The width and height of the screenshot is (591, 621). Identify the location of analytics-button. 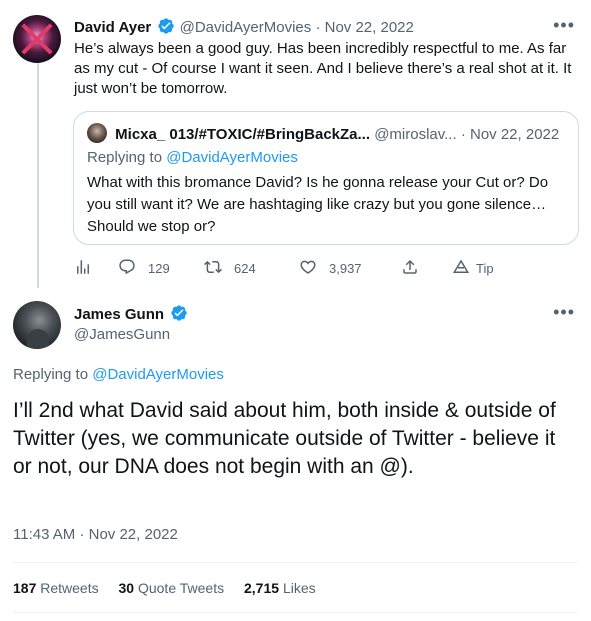
(83, 268).